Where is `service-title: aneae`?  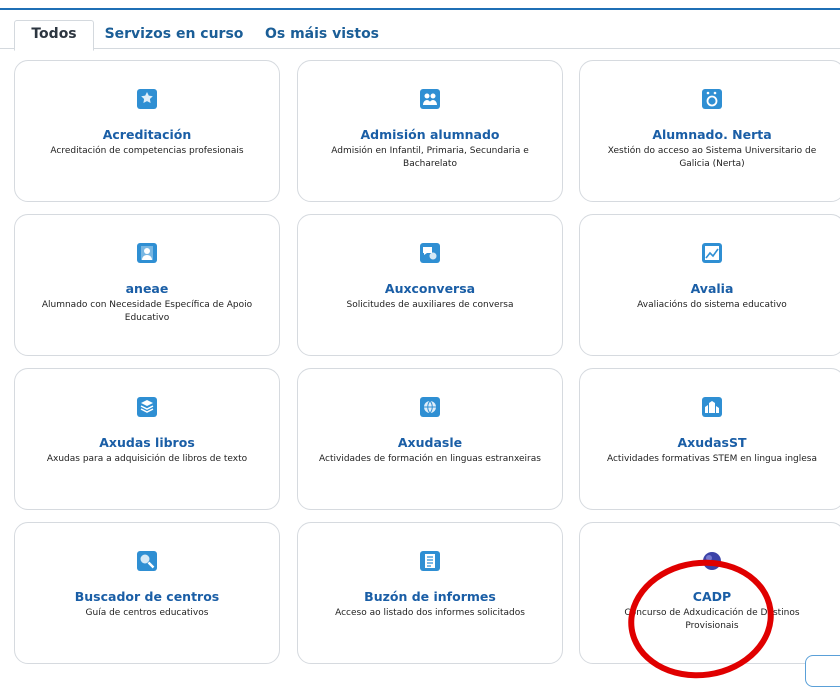 service-title: aneae is located at coordinates (147, 288).